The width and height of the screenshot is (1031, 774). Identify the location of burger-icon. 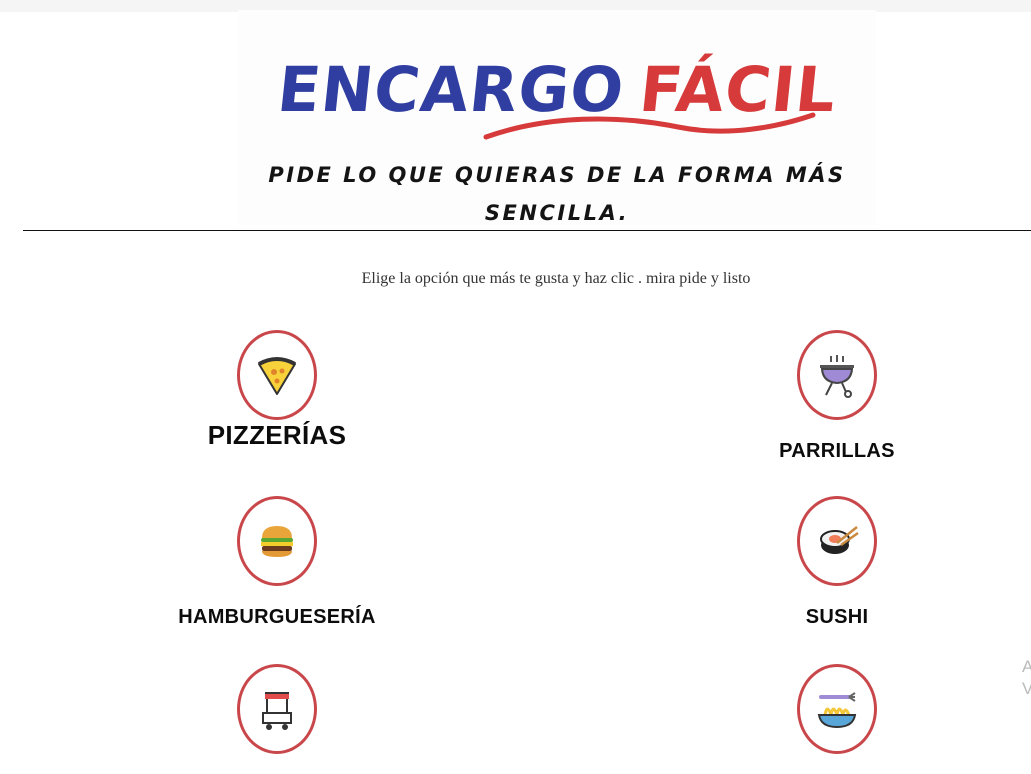
(277, 541).